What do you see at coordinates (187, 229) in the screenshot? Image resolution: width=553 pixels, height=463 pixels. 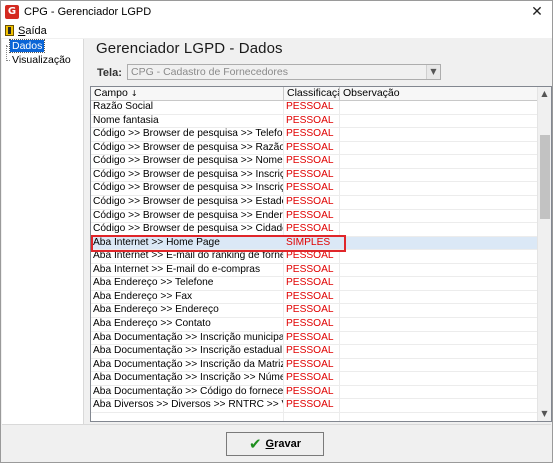 I see `cell-campo: Código >> Browser de pesquisa >> Cidade` at bounding box center [187, 229].